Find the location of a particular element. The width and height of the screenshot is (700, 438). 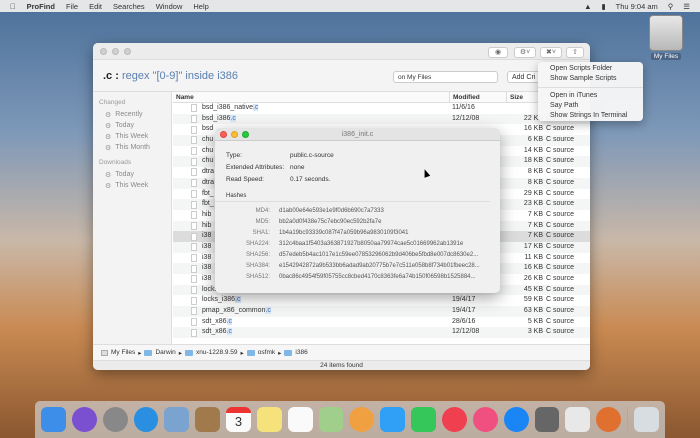

siri-icon is located at coordinates (84, 419).